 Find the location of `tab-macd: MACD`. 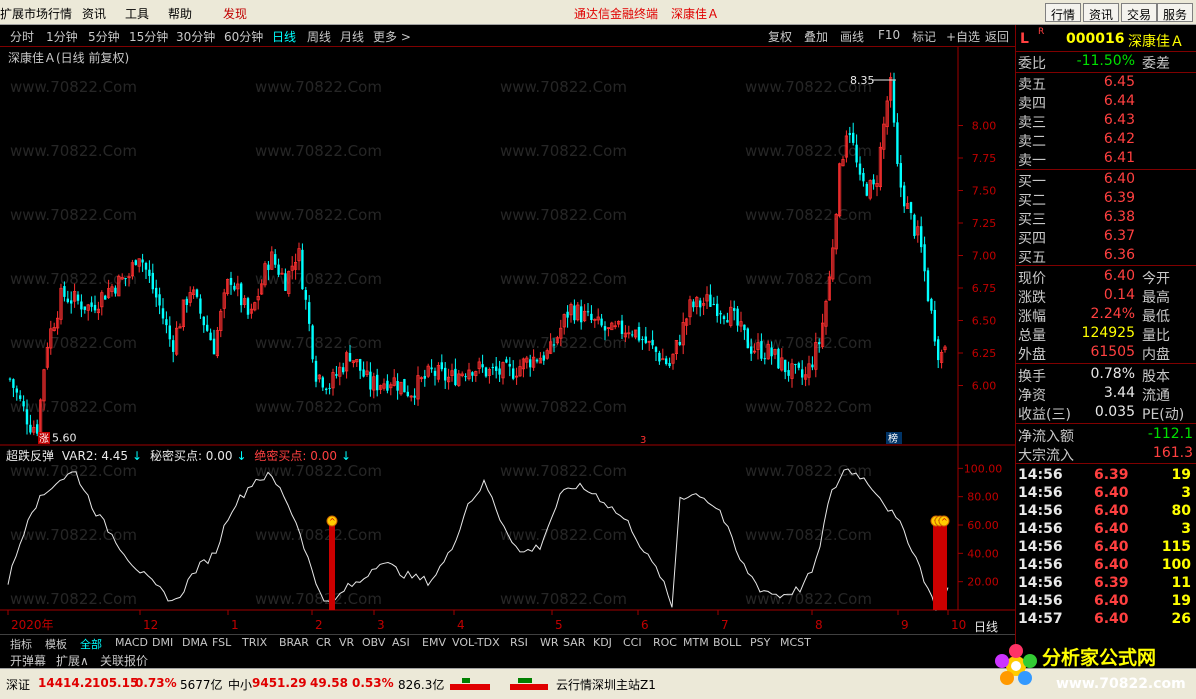

tab-macd: MACD is located at coordinates (131, 642).